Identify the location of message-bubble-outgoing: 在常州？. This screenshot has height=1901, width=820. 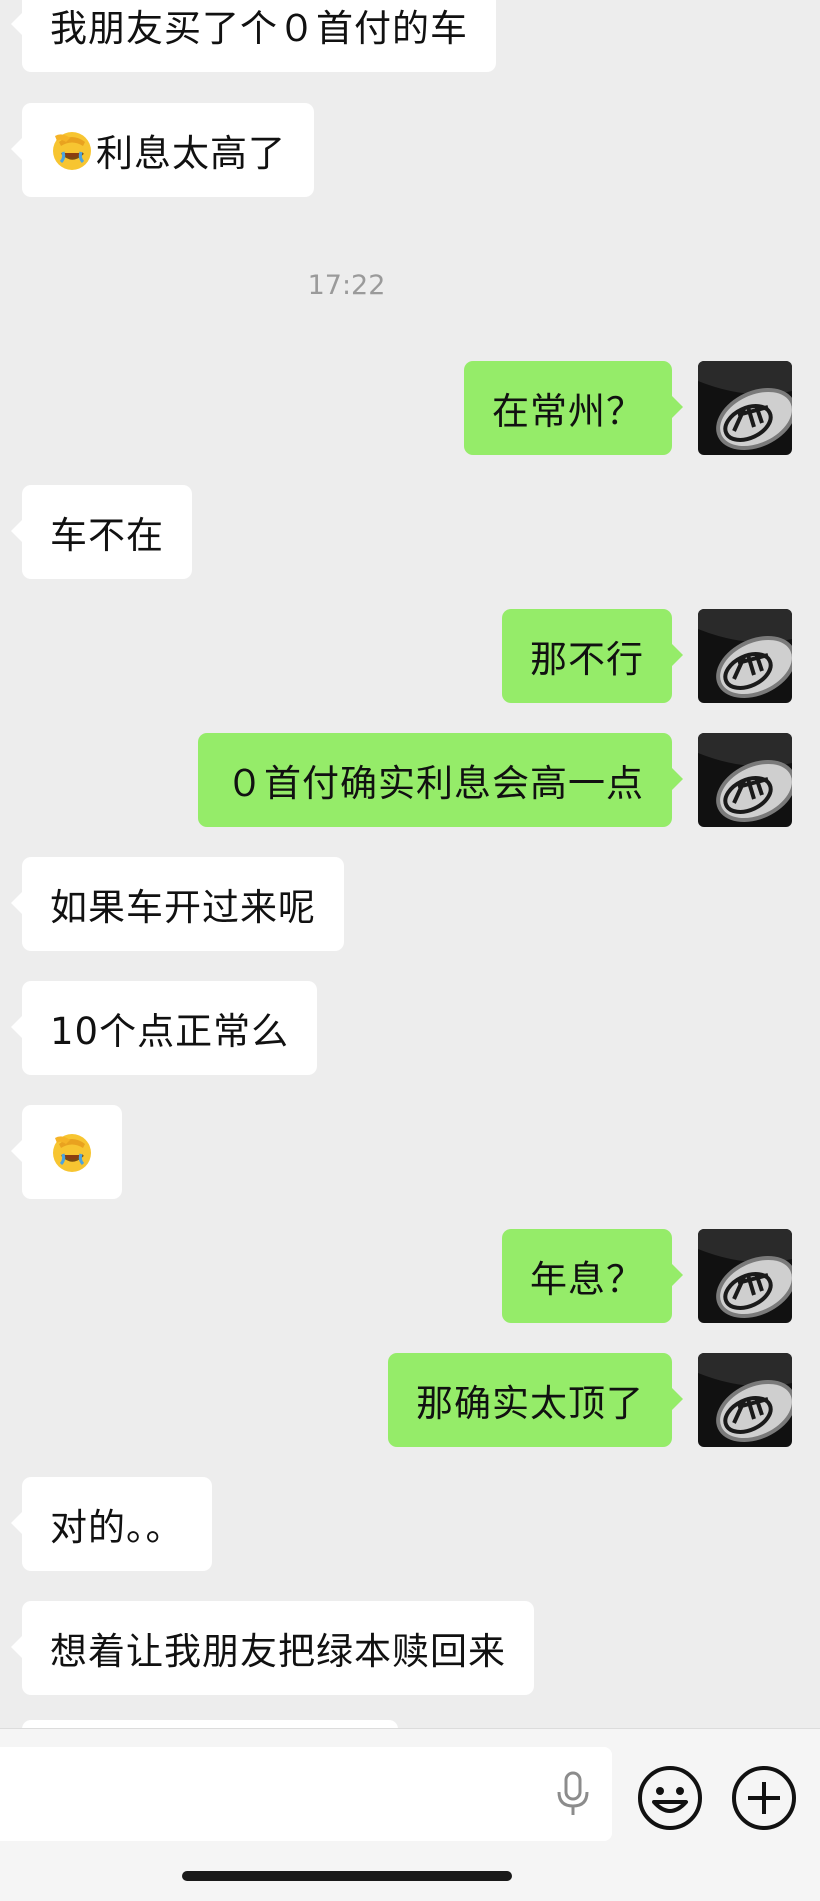
(573, 408).